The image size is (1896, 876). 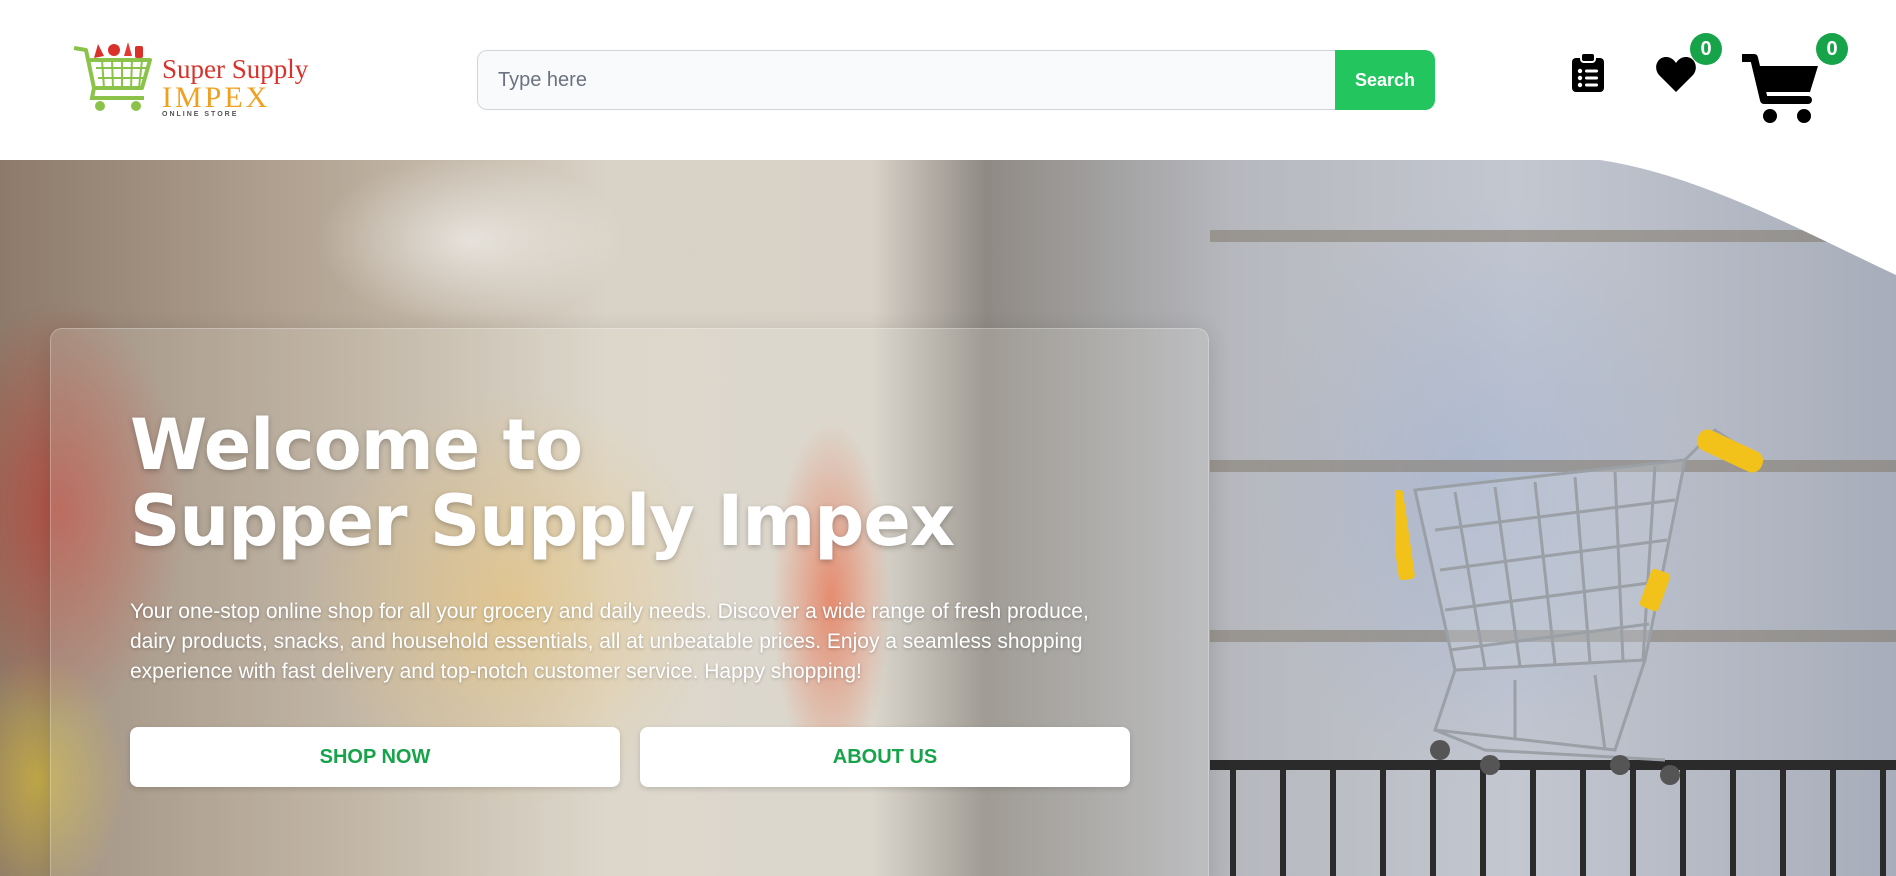 I want to click on brand-name-line1: Super Supply, so click(x=235, y=69).